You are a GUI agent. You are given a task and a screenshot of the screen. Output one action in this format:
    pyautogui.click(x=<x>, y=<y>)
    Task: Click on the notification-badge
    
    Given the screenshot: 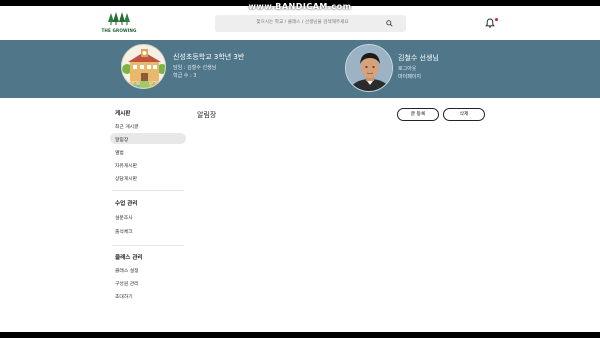 What is the action you would take?
    pyautogui.click(x=496, y=19)
    